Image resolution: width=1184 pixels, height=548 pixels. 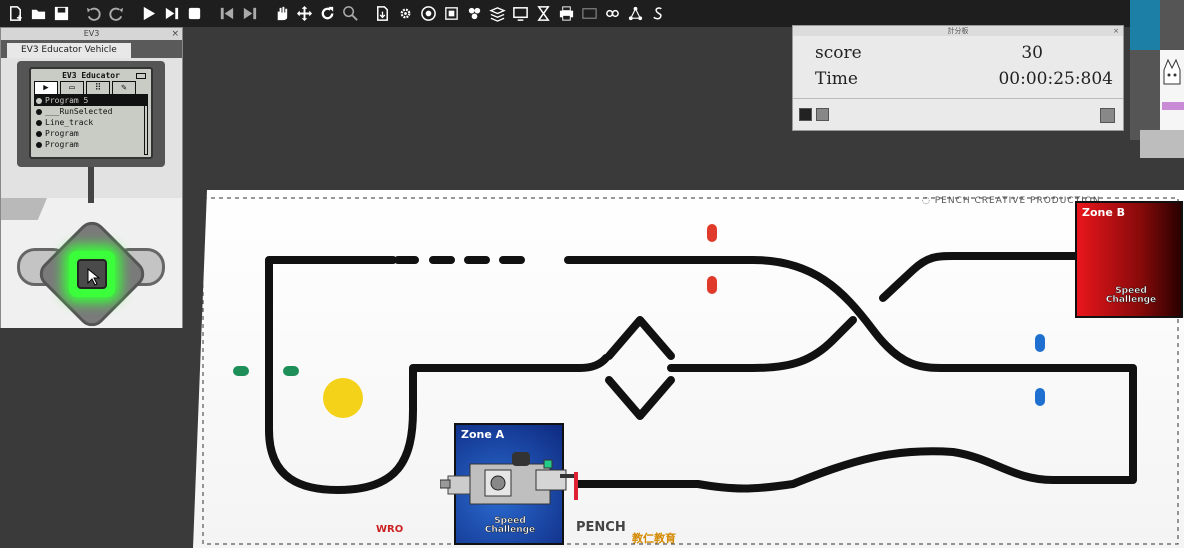 What do you see at coordinates (838, 53) in the screenshot?
I see `score-label: score` at bounding box center [838, 53].